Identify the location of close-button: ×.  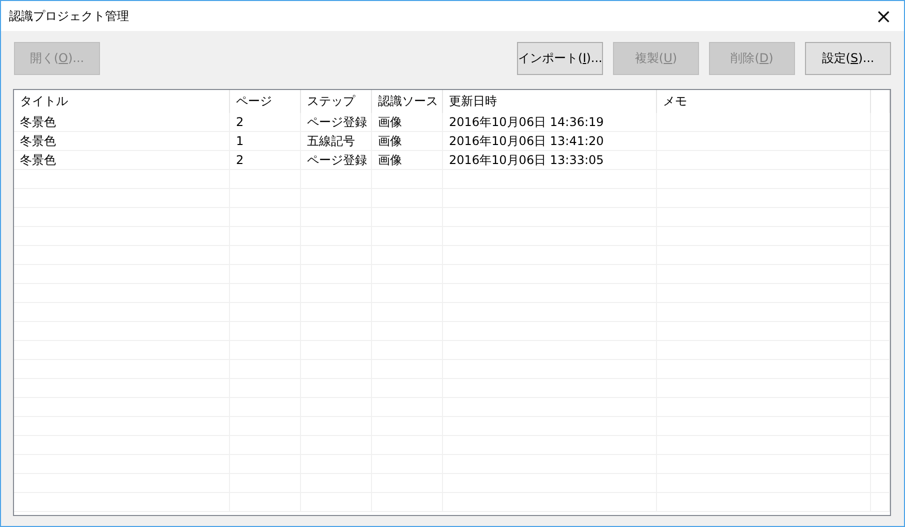
(883, 16).